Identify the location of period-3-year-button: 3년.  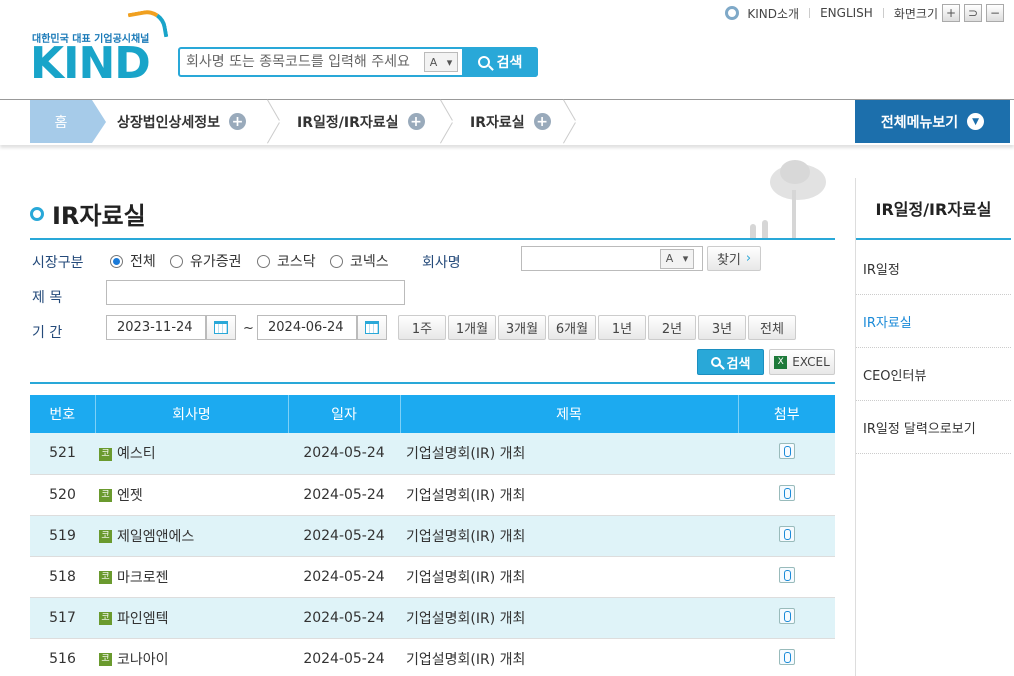
(722, 327).